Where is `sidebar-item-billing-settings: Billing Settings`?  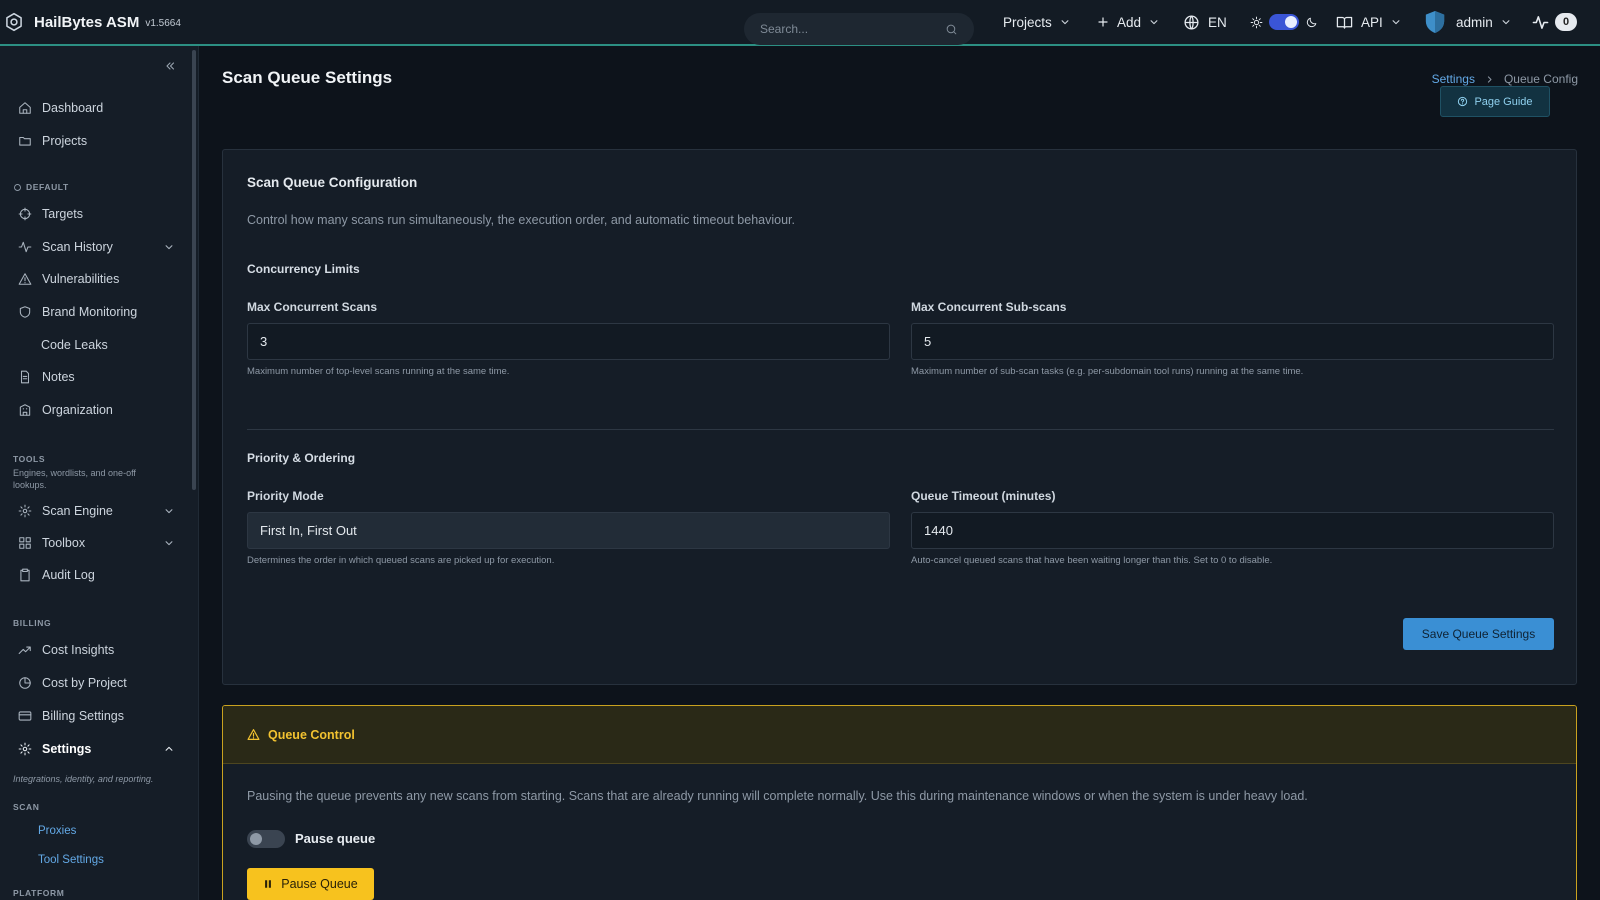 sidebar-item-billing-settings: Billing Settings is located at coordinates (95, 716).